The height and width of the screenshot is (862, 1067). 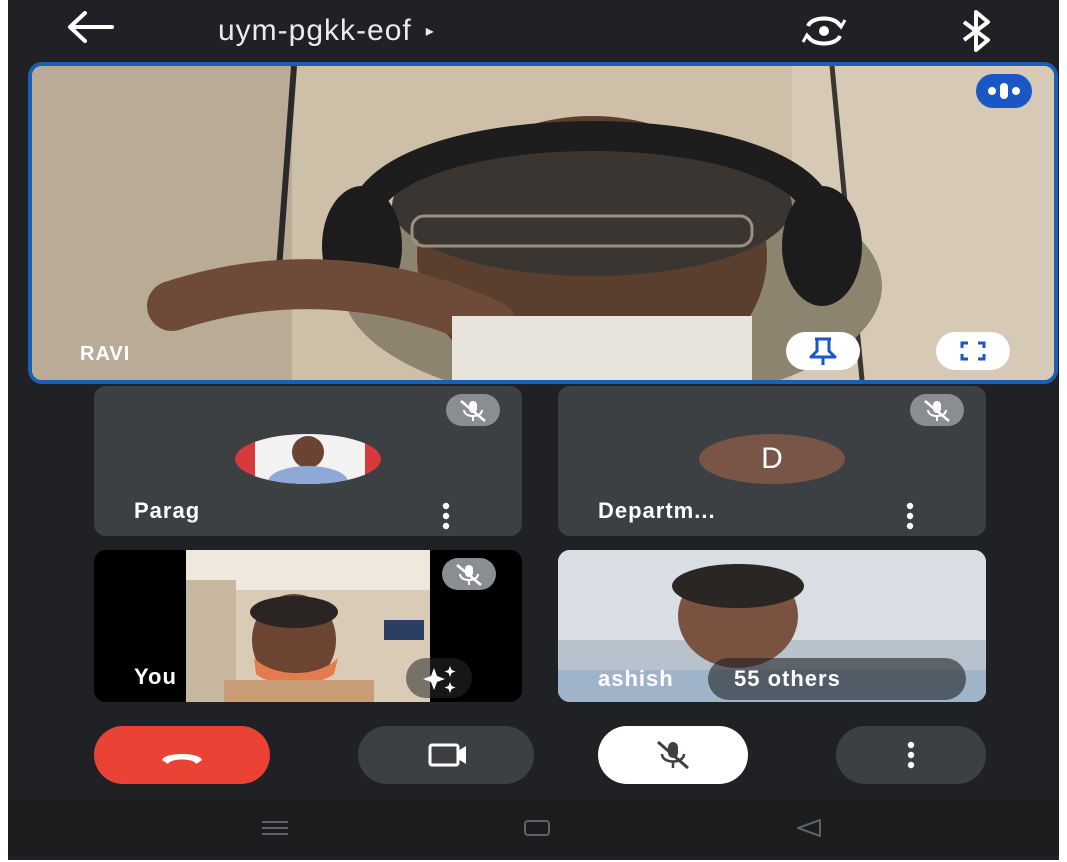 What do you see at coordinates (636, 678) in the screenshot?
I see `participant-name: ashish` at bounding box center [636, 678].